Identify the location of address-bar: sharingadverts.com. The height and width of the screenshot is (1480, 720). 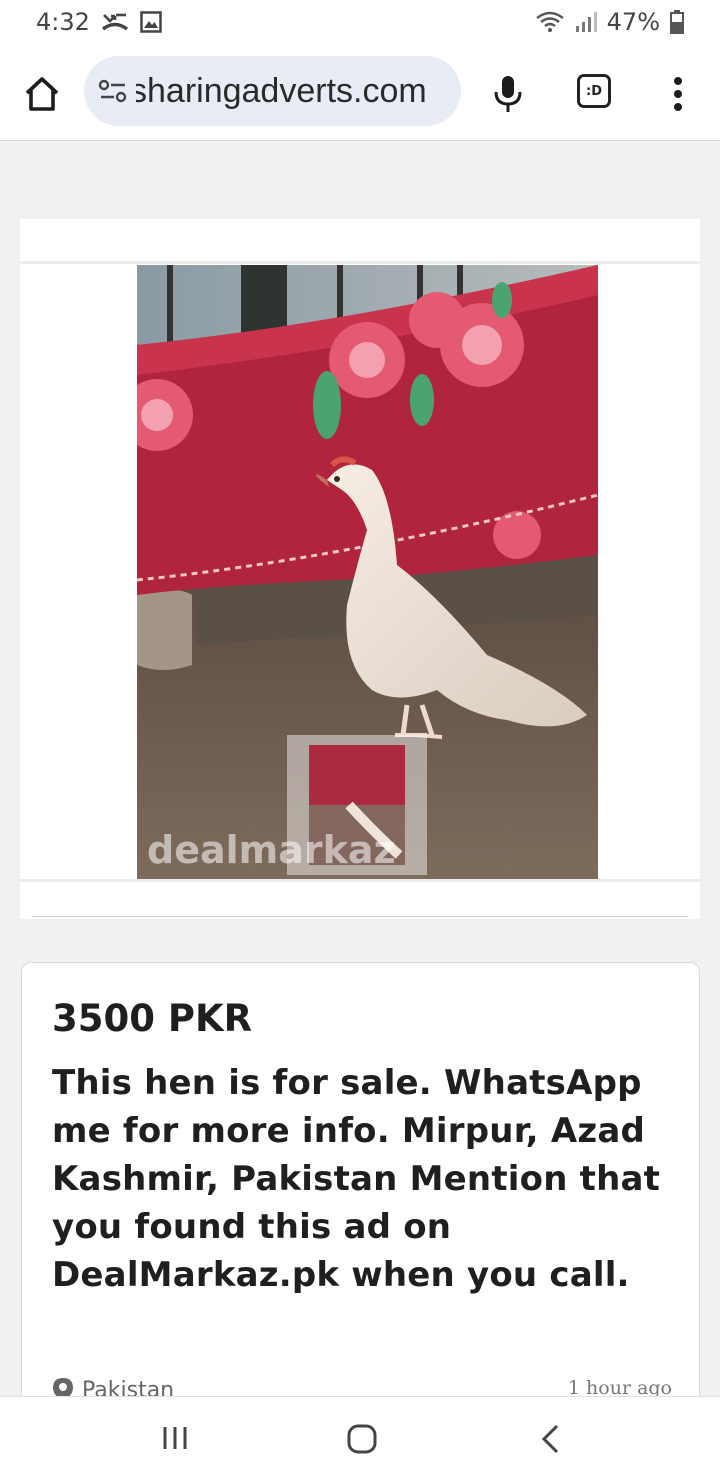
(272, 91).